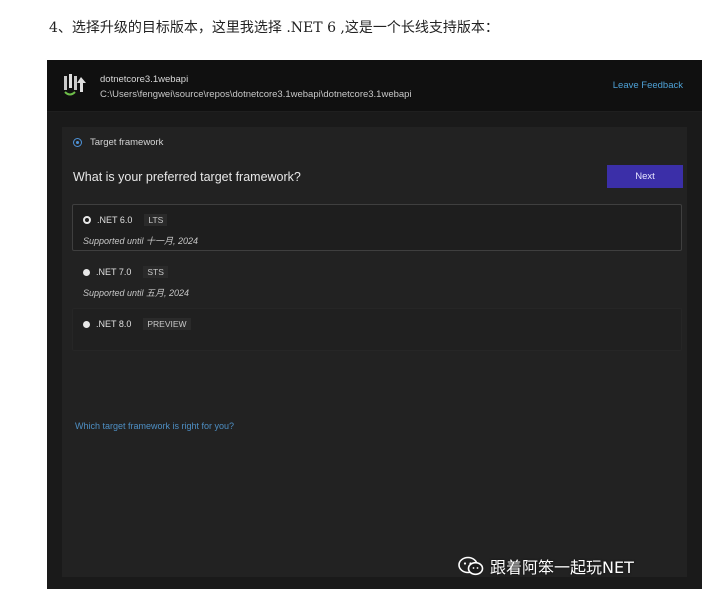  I want to click on next-button: Next, so click(645, 176).